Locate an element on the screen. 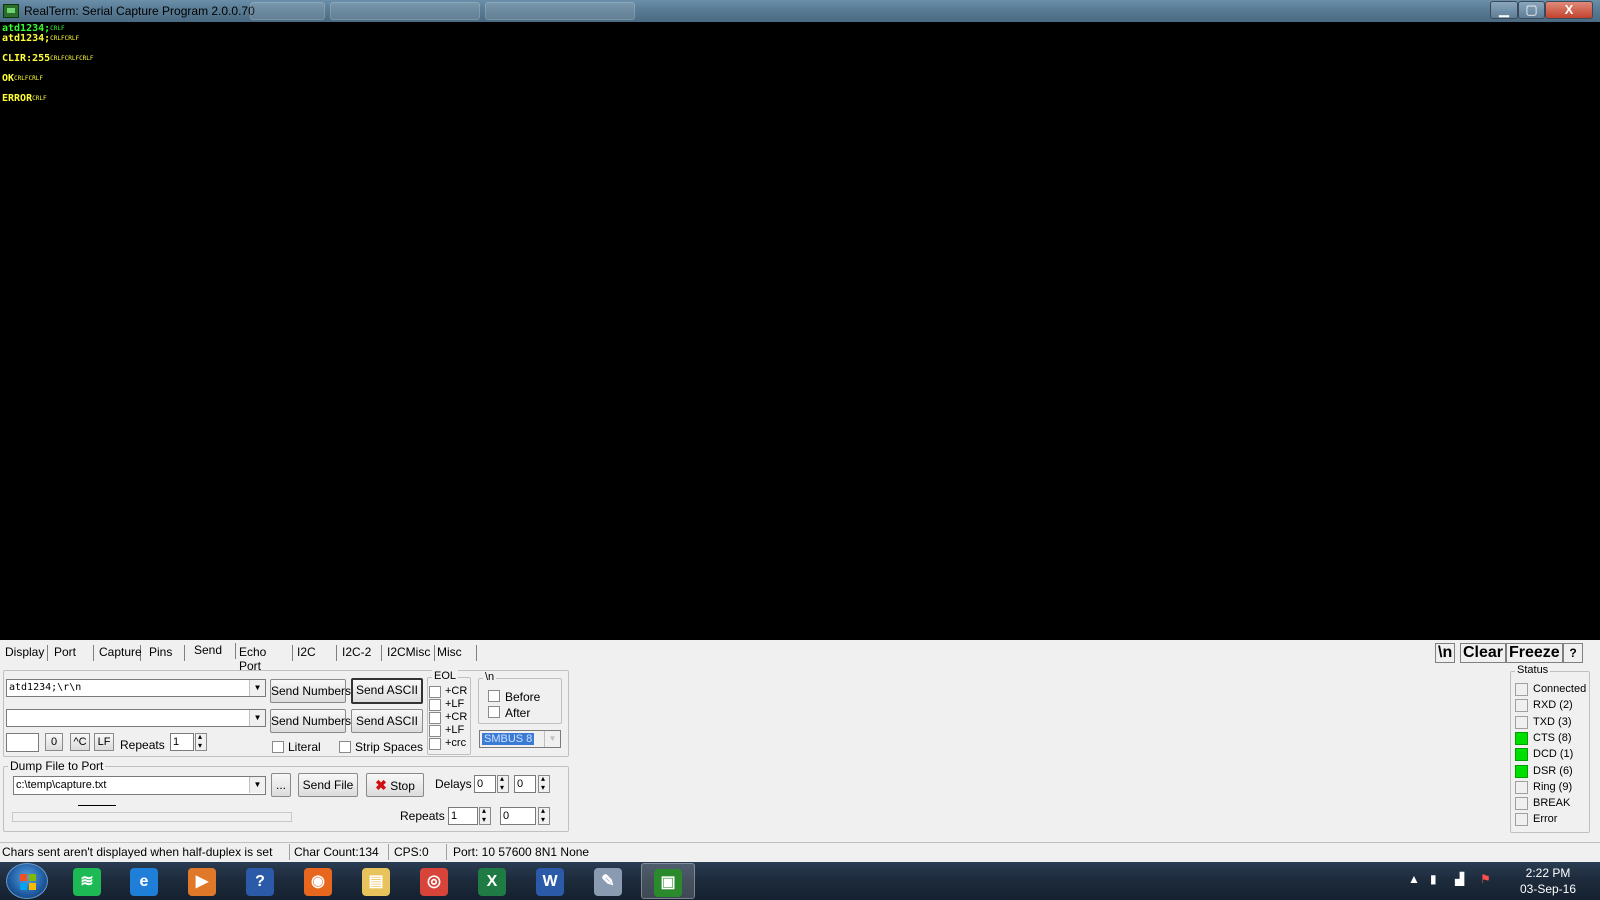  paint-icon: ✎ is located at coordinates (608, 882).